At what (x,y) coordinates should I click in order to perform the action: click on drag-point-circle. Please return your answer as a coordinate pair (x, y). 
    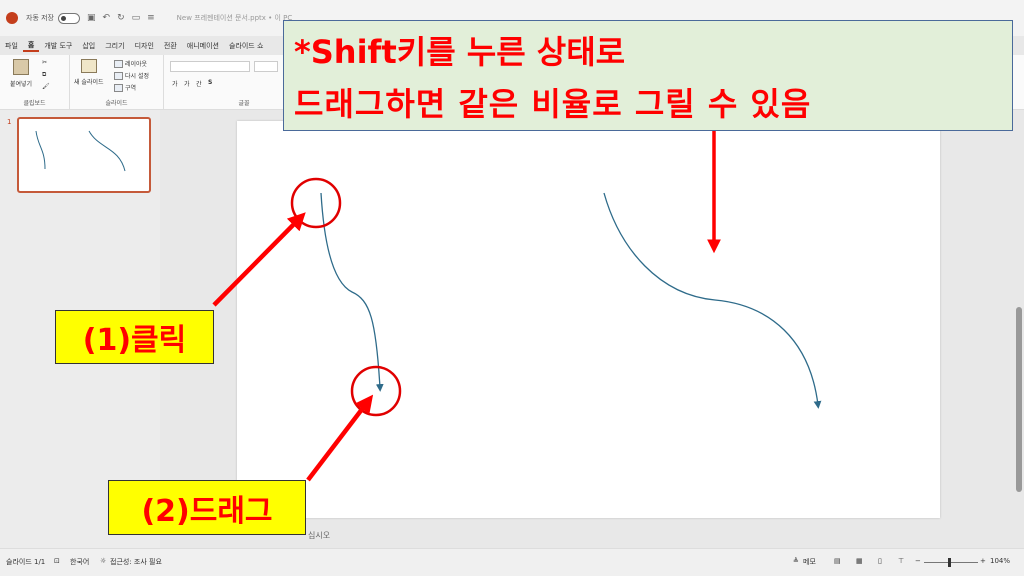
    Looking at the image, I should click on (376, 391).